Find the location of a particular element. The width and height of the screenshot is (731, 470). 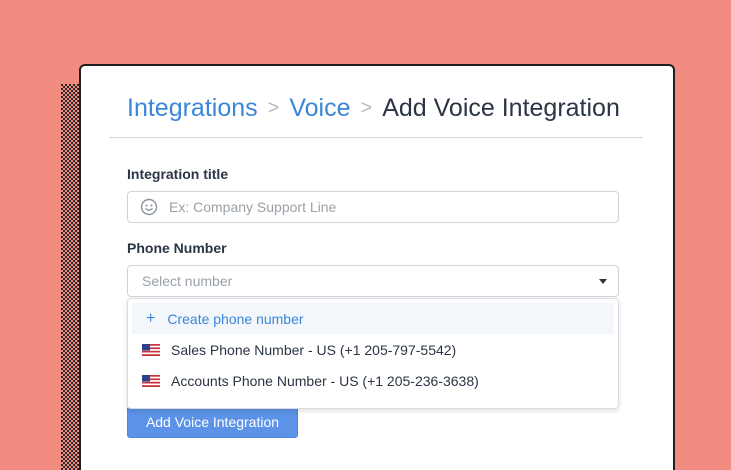

header-divider is located at coordinates (376, 137).